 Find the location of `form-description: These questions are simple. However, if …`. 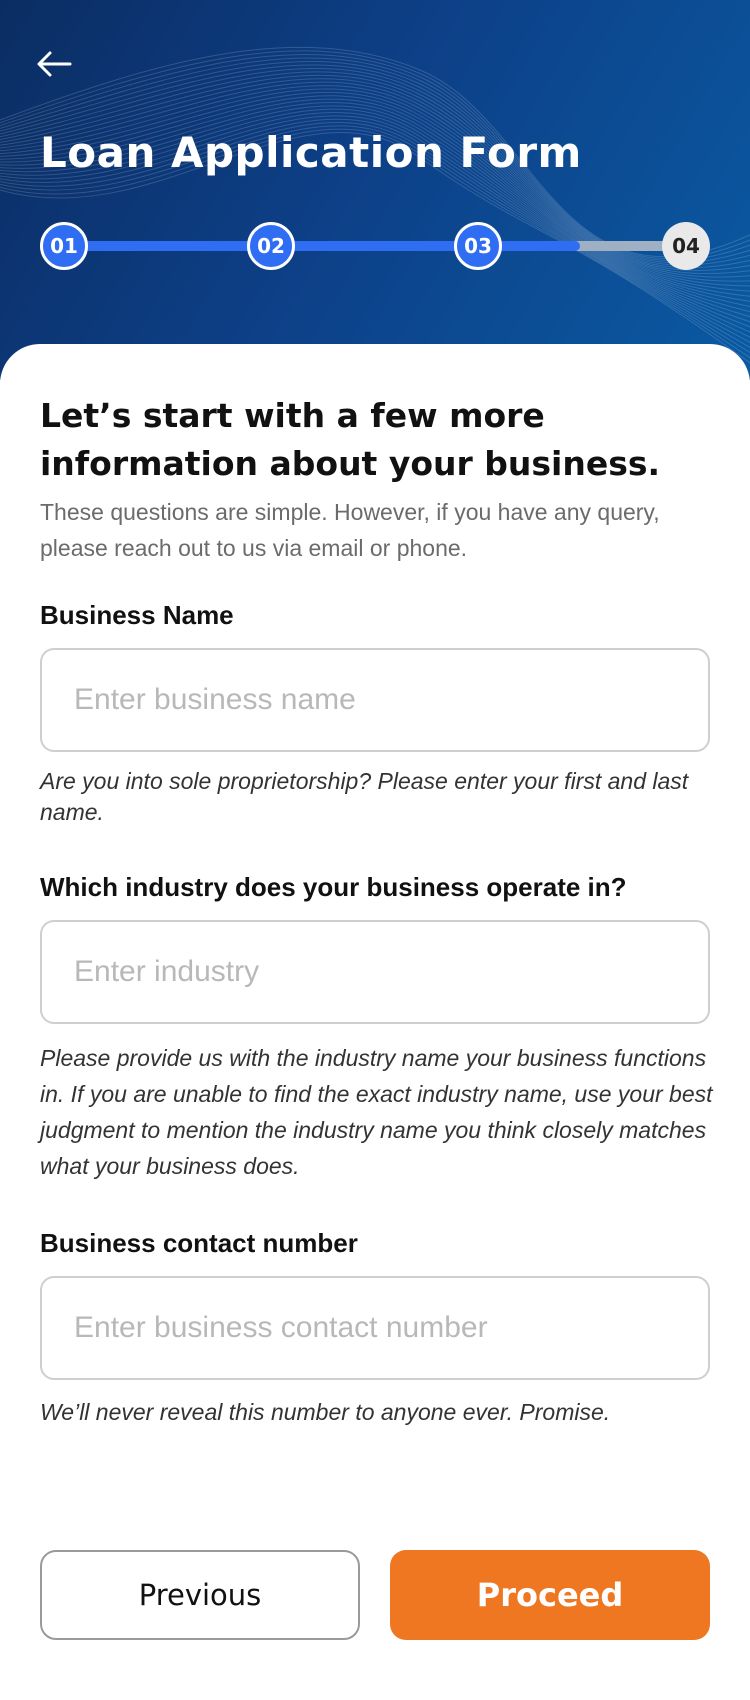

form-description: These questions are simple. However, if … is located at coordinates (350, 530).